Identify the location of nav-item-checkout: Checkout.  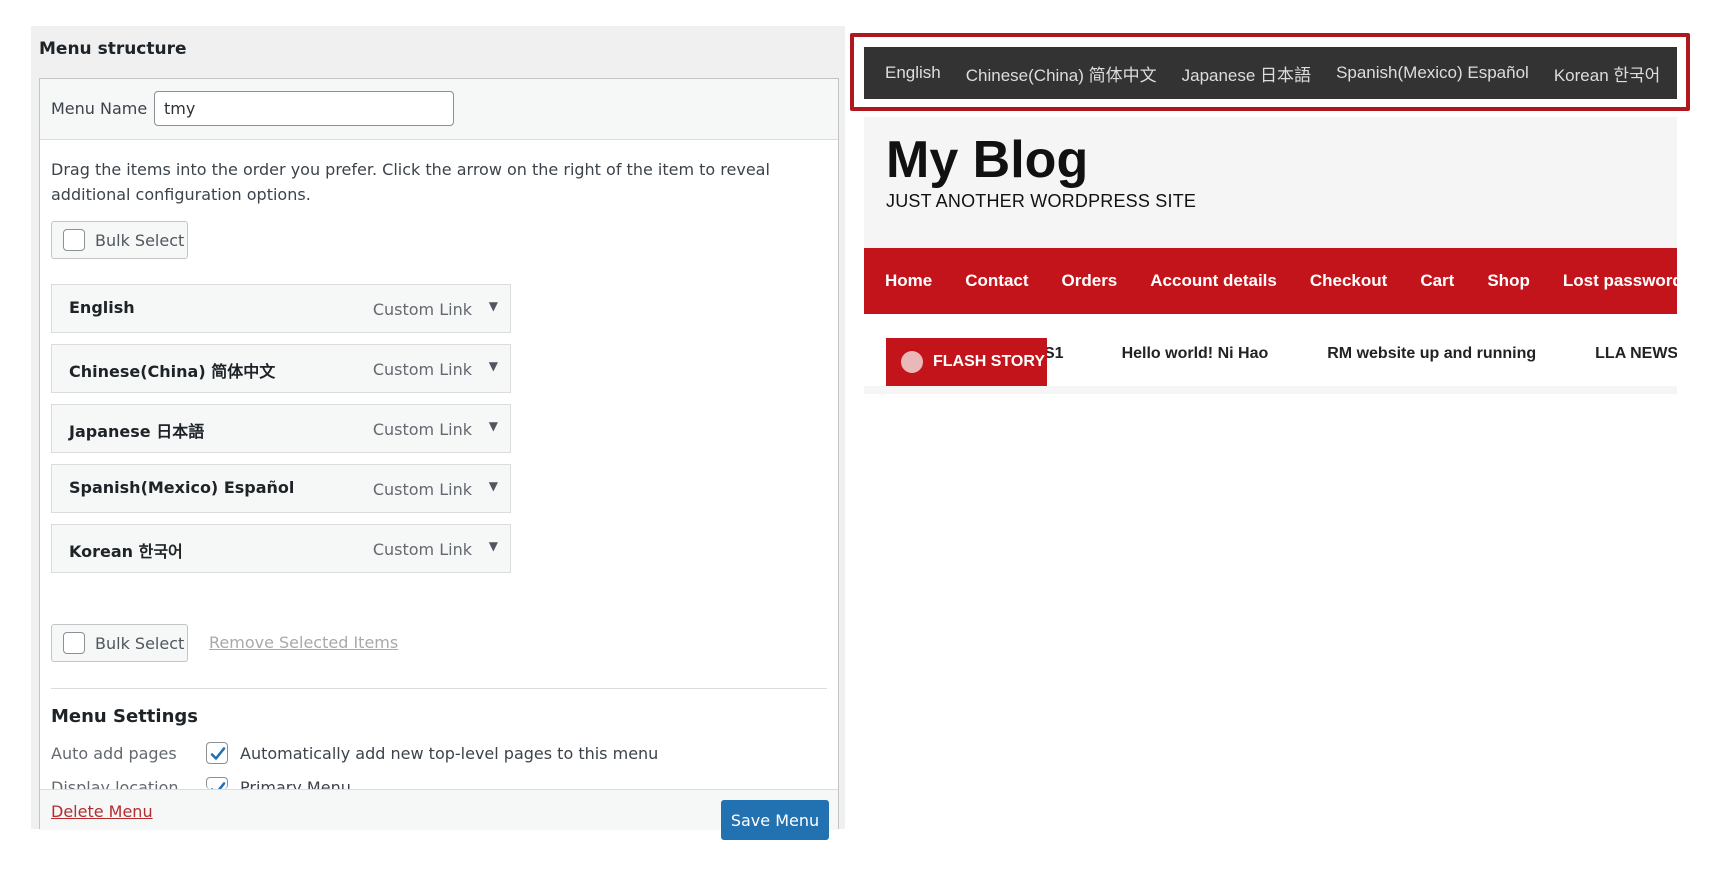
(1348, 281).